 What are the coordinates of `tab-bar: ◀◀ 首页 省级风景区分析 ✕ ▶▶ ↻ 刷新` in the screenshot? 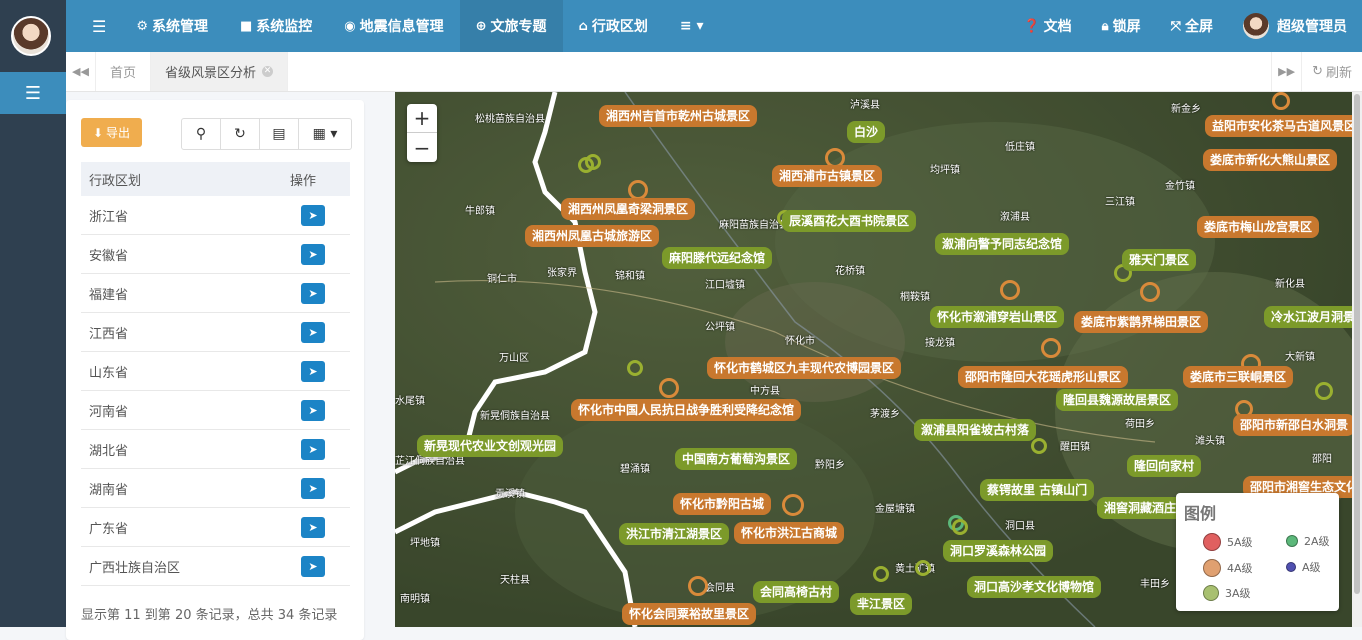 It's located at (714, 72).